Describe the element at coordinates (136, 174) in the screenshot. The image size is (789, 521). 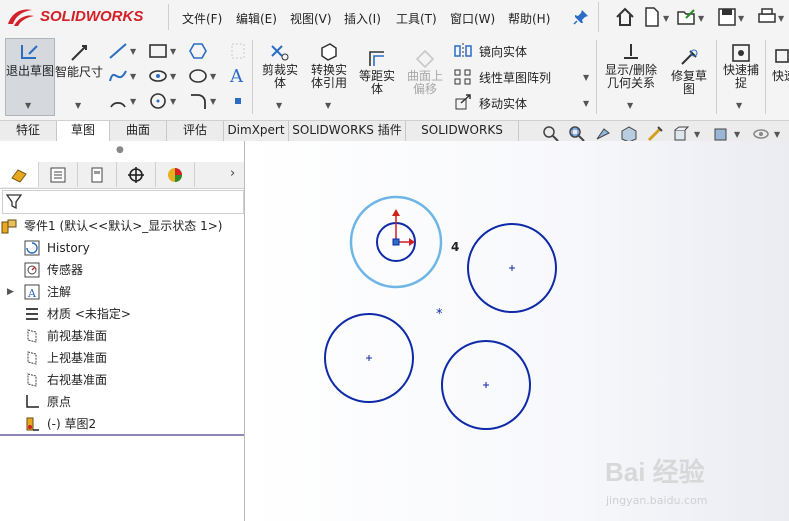
I see `tab-dimxpert-manager` at that location.